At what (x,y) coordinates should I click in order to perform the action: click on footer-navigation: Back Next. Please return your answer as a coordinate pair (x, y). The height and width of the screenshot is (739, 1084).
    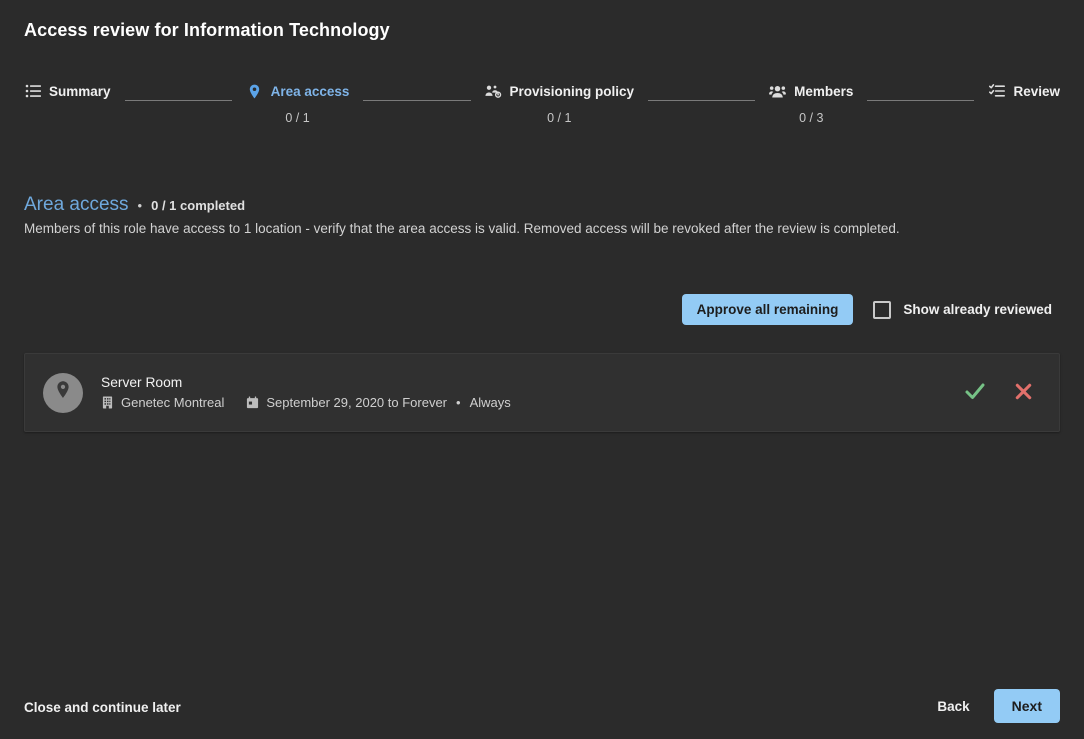
    Looking at the image, I should click on (995, 706).